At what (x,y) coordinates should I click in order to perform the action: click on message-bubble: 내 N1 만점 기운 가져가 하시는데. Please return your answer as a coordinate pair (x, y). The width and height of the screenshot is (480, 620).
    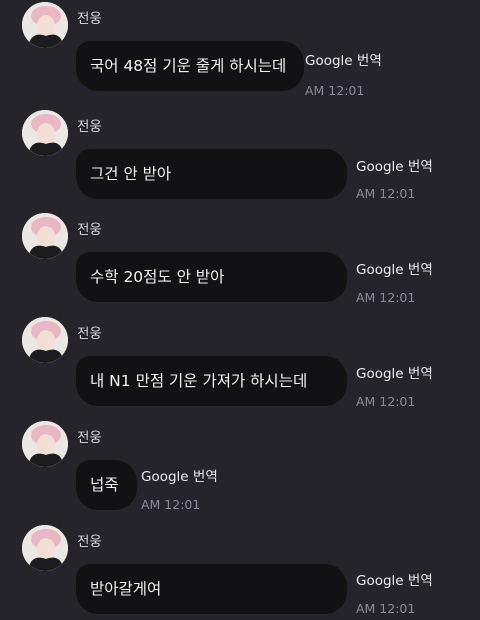
    Looking at the image, I should click on (211, 381).